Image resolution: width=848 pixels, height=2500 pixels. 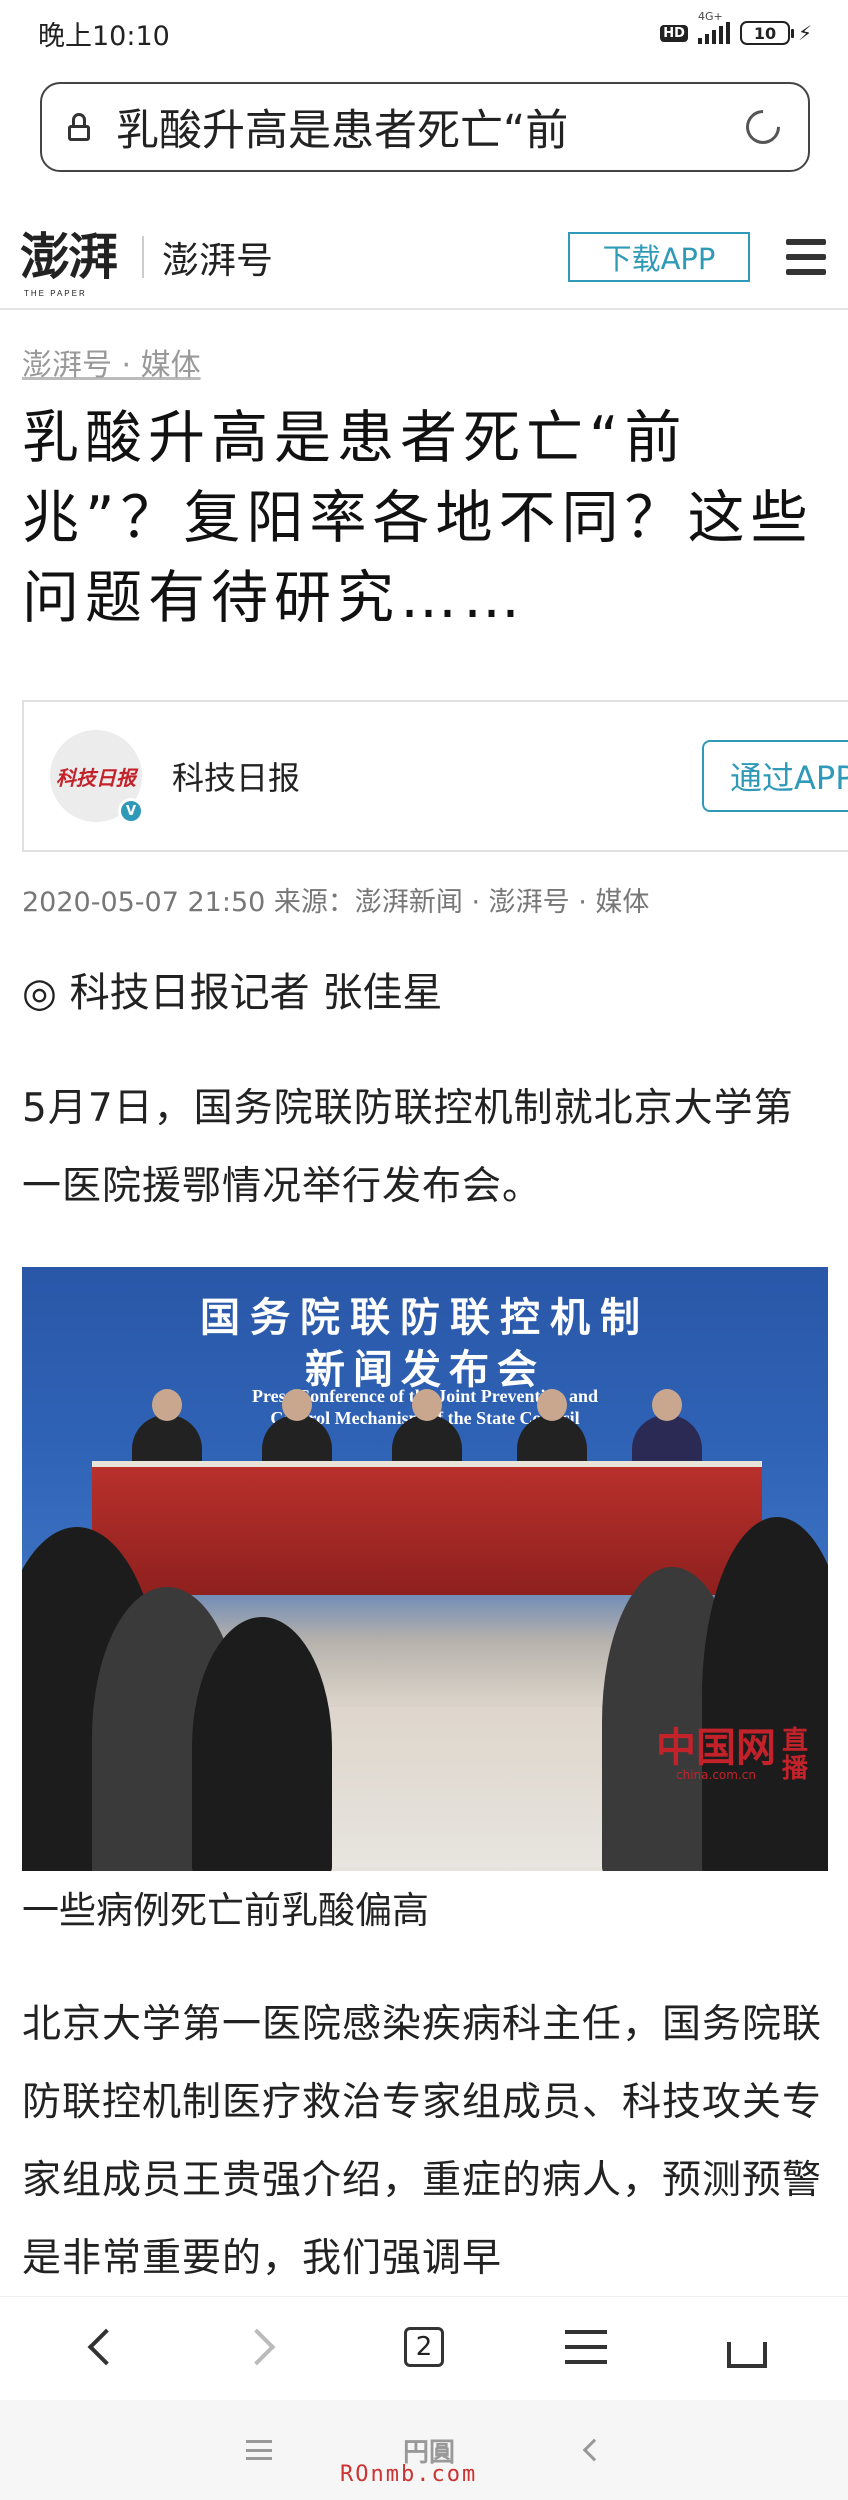 What do you see at coordinates (674, 33) in the screenshot?
I see `hd-badge: HD` at bounding box center [674, 33].